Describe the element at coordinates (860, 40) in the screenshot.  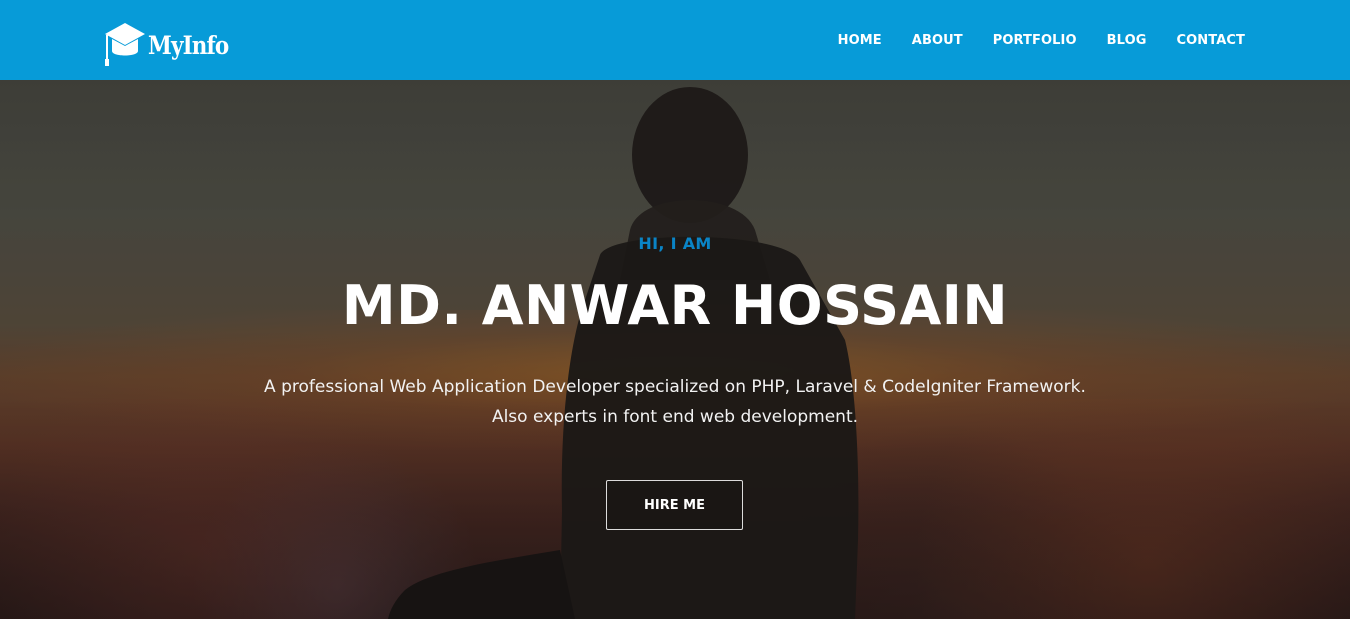
I see `nav-home: HOME` at that location.